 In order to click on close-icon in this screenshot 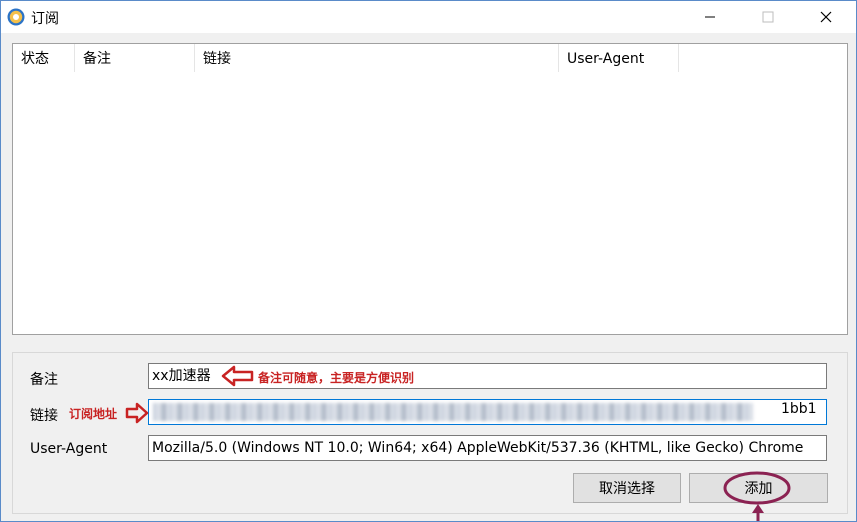, I will do `click(826, 17)`.